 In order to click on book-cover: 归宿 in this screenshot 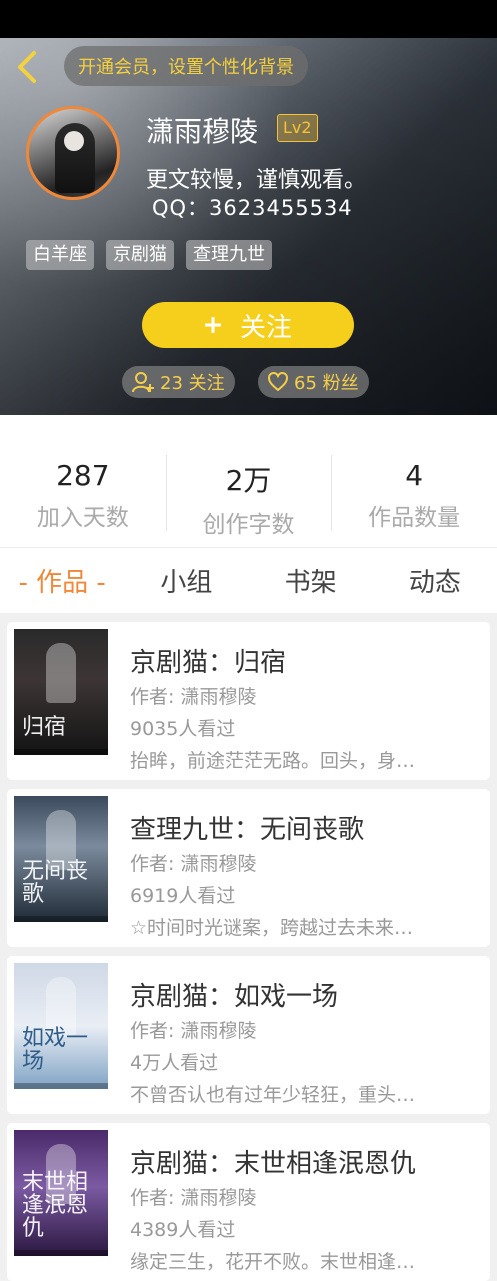, I will do `click(61, 692)`.